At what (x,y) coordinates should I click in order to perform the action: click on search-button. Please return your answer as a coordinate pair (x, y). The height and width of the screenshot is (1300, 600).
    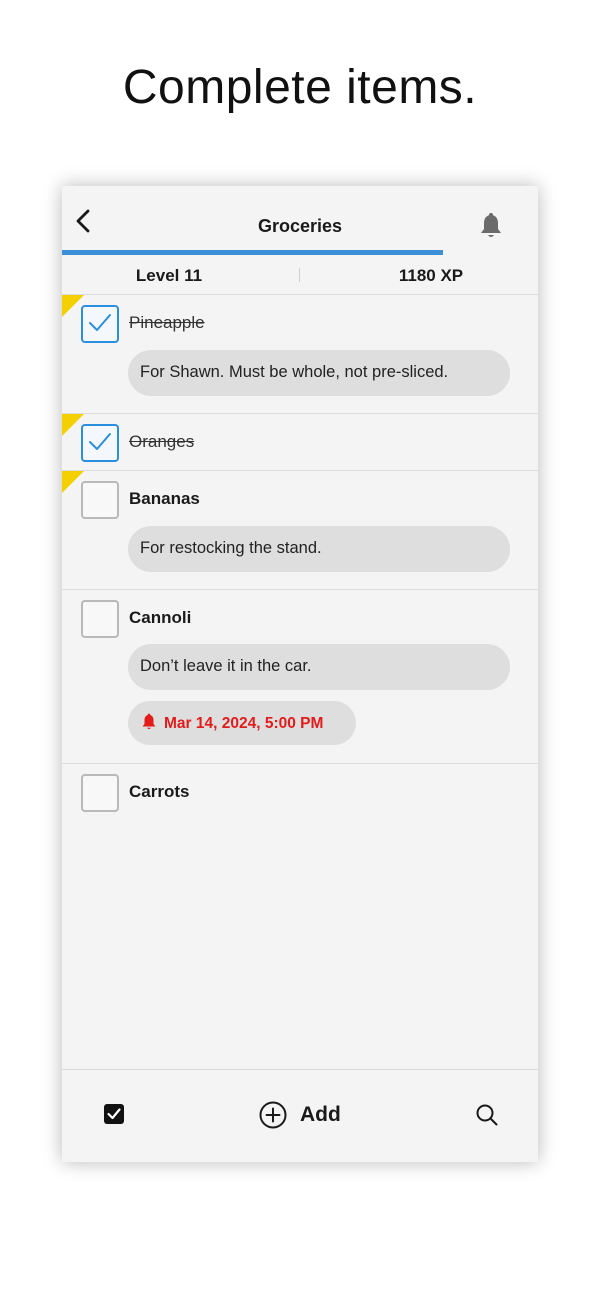
    Looking at the image, I should click on (487, 1115).